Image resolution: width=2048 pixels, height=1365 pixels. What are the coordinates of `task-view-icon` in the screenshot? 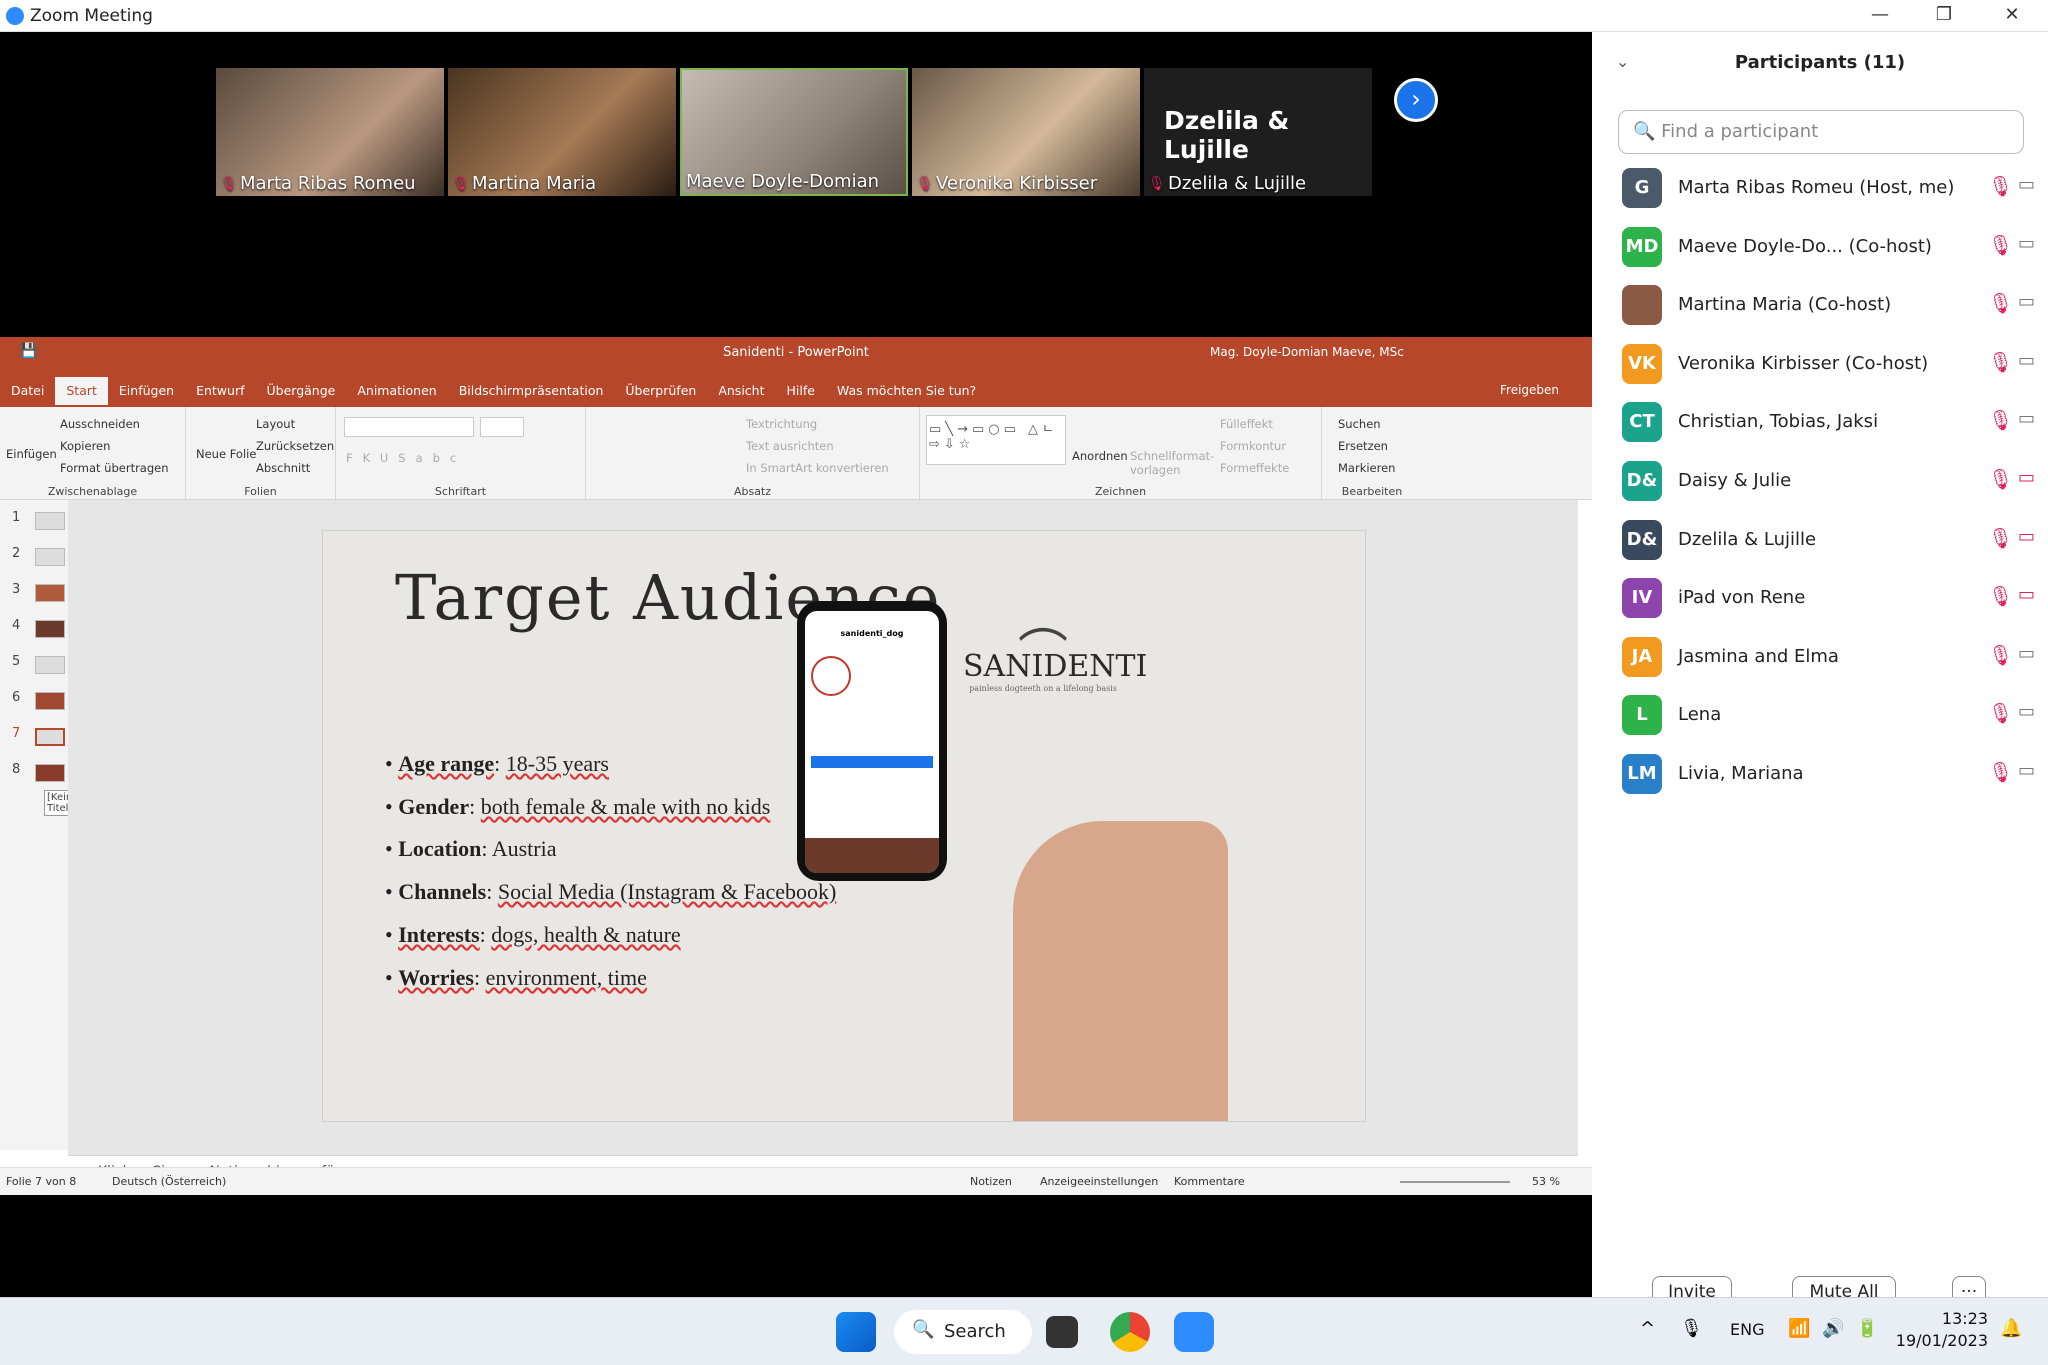 It's located at (1062, 1332).